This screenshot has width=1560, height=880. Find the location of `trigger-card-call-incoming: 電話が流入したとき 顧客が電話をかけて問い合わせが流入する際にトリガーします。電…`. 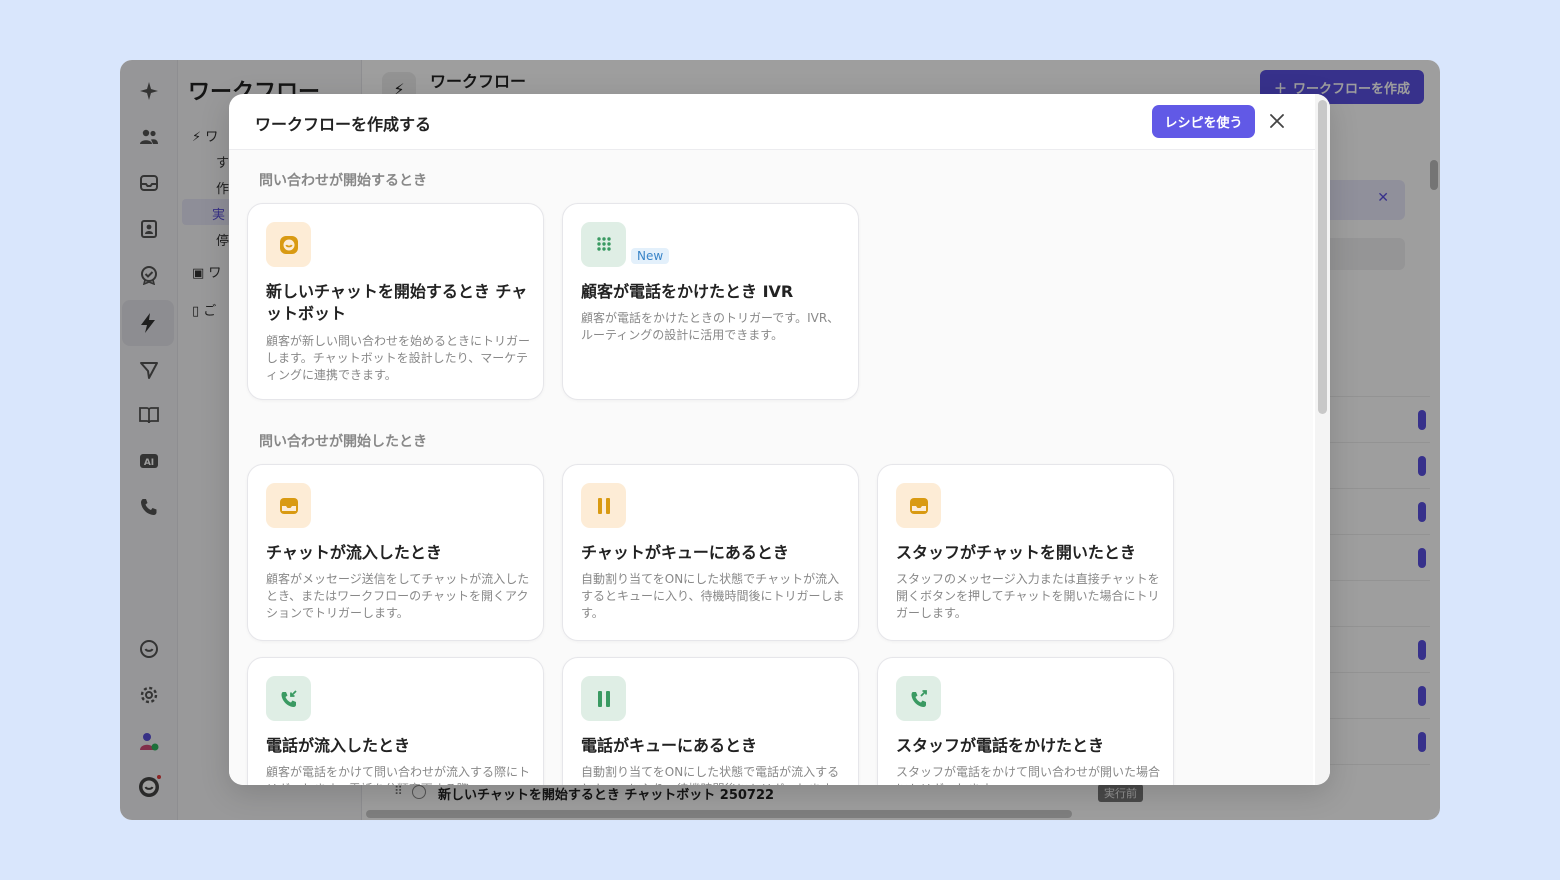

trigger-card-call-incoming: 電話が流入したとき 顧客が電話をかけて問い合わせが流入する際にトリガーします。電… is located at coordinates (395, 721).